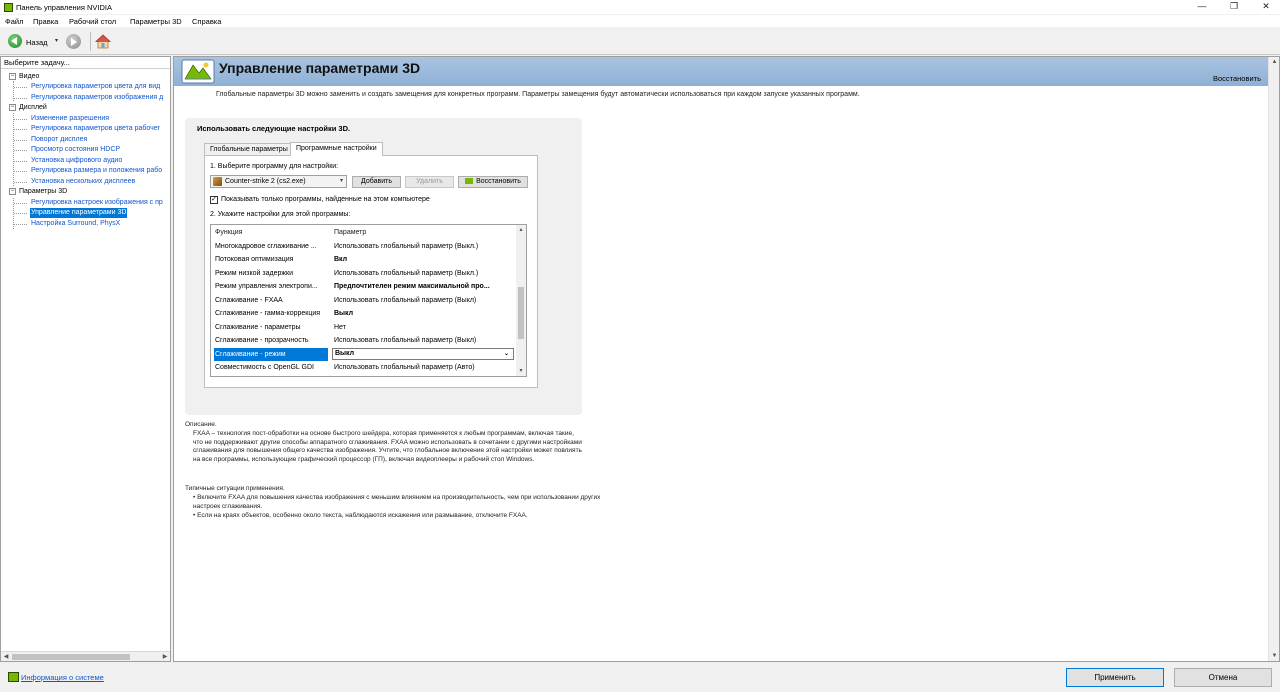  Describe the element at coordinates (14, 21) in the screenshot. I see `menu-file: Файл` at that location.